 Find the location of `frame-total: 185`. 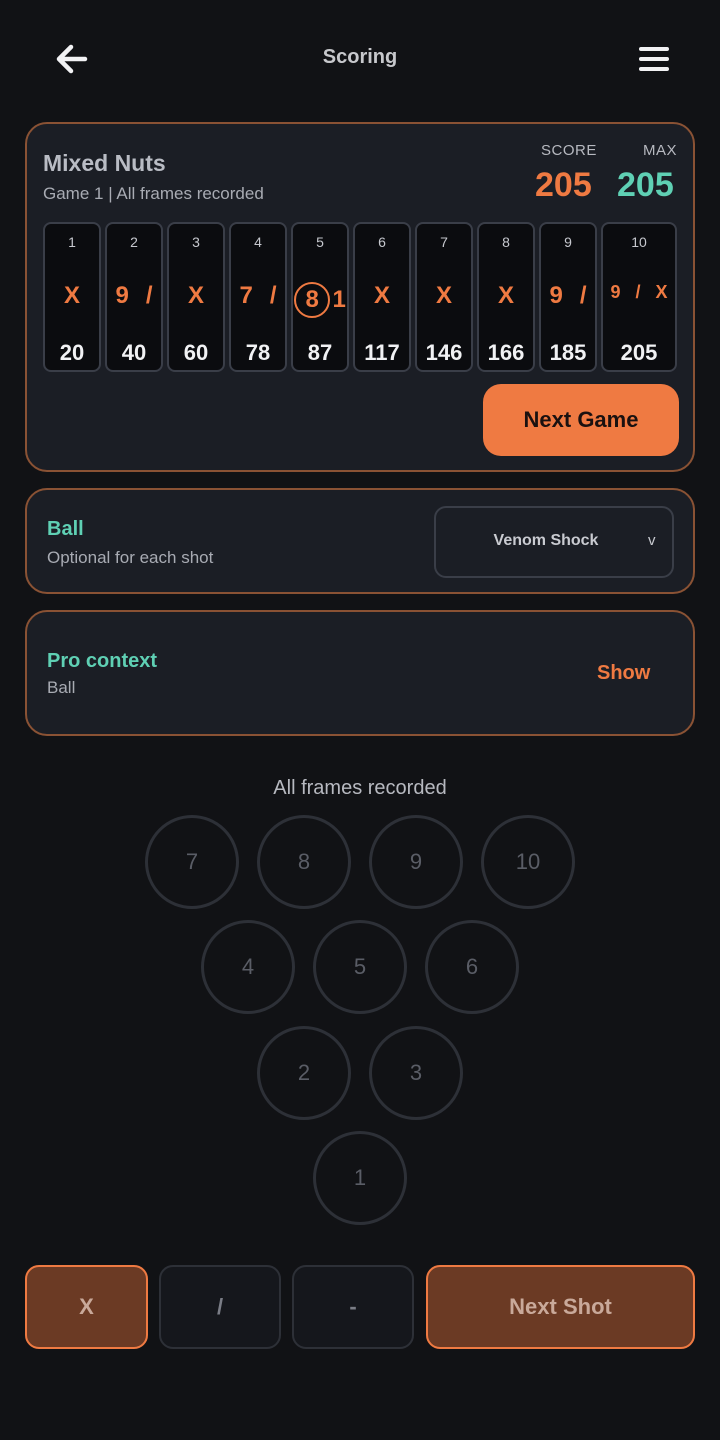

frame-total: 185 is located at coordinates (568, 352).